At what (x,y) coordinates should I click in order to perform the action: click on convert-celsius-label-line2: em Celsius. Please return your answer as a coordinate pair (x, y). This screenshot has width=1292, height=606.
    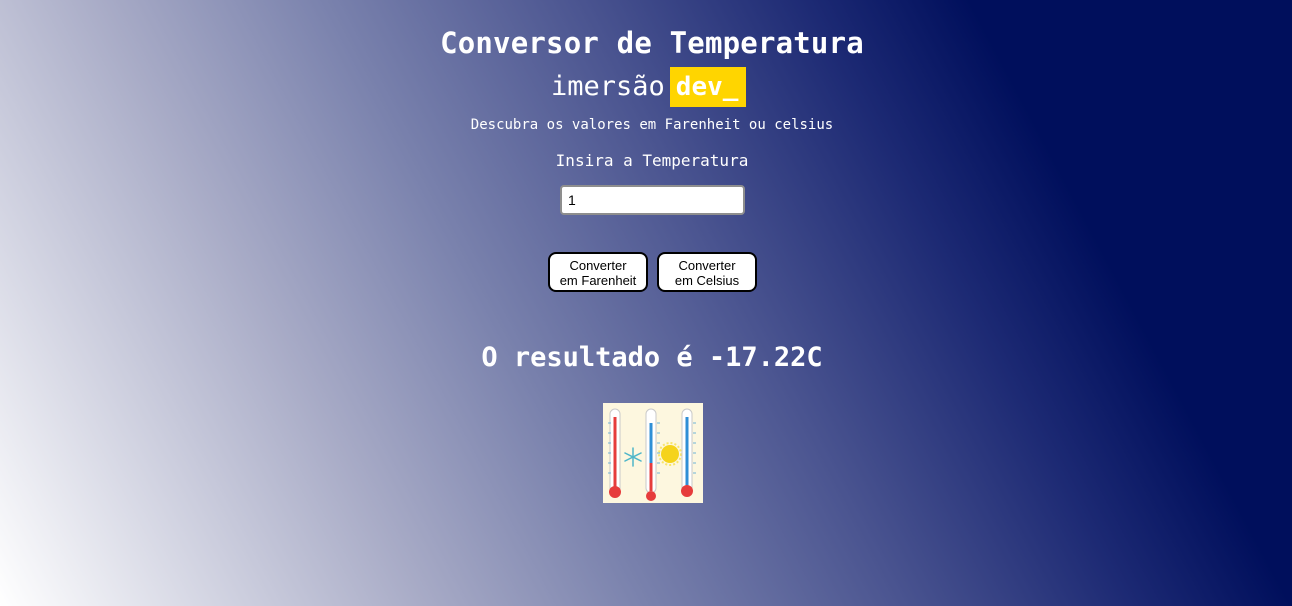
    Looking at the image, I should click on (707, 280).